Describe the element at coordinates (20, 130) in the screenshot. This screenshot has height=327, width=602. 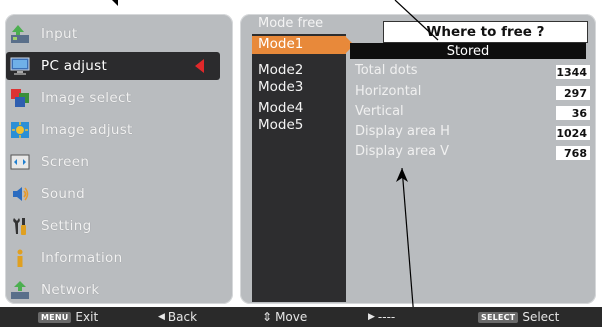
I see `image-adjust-icon` at that location.